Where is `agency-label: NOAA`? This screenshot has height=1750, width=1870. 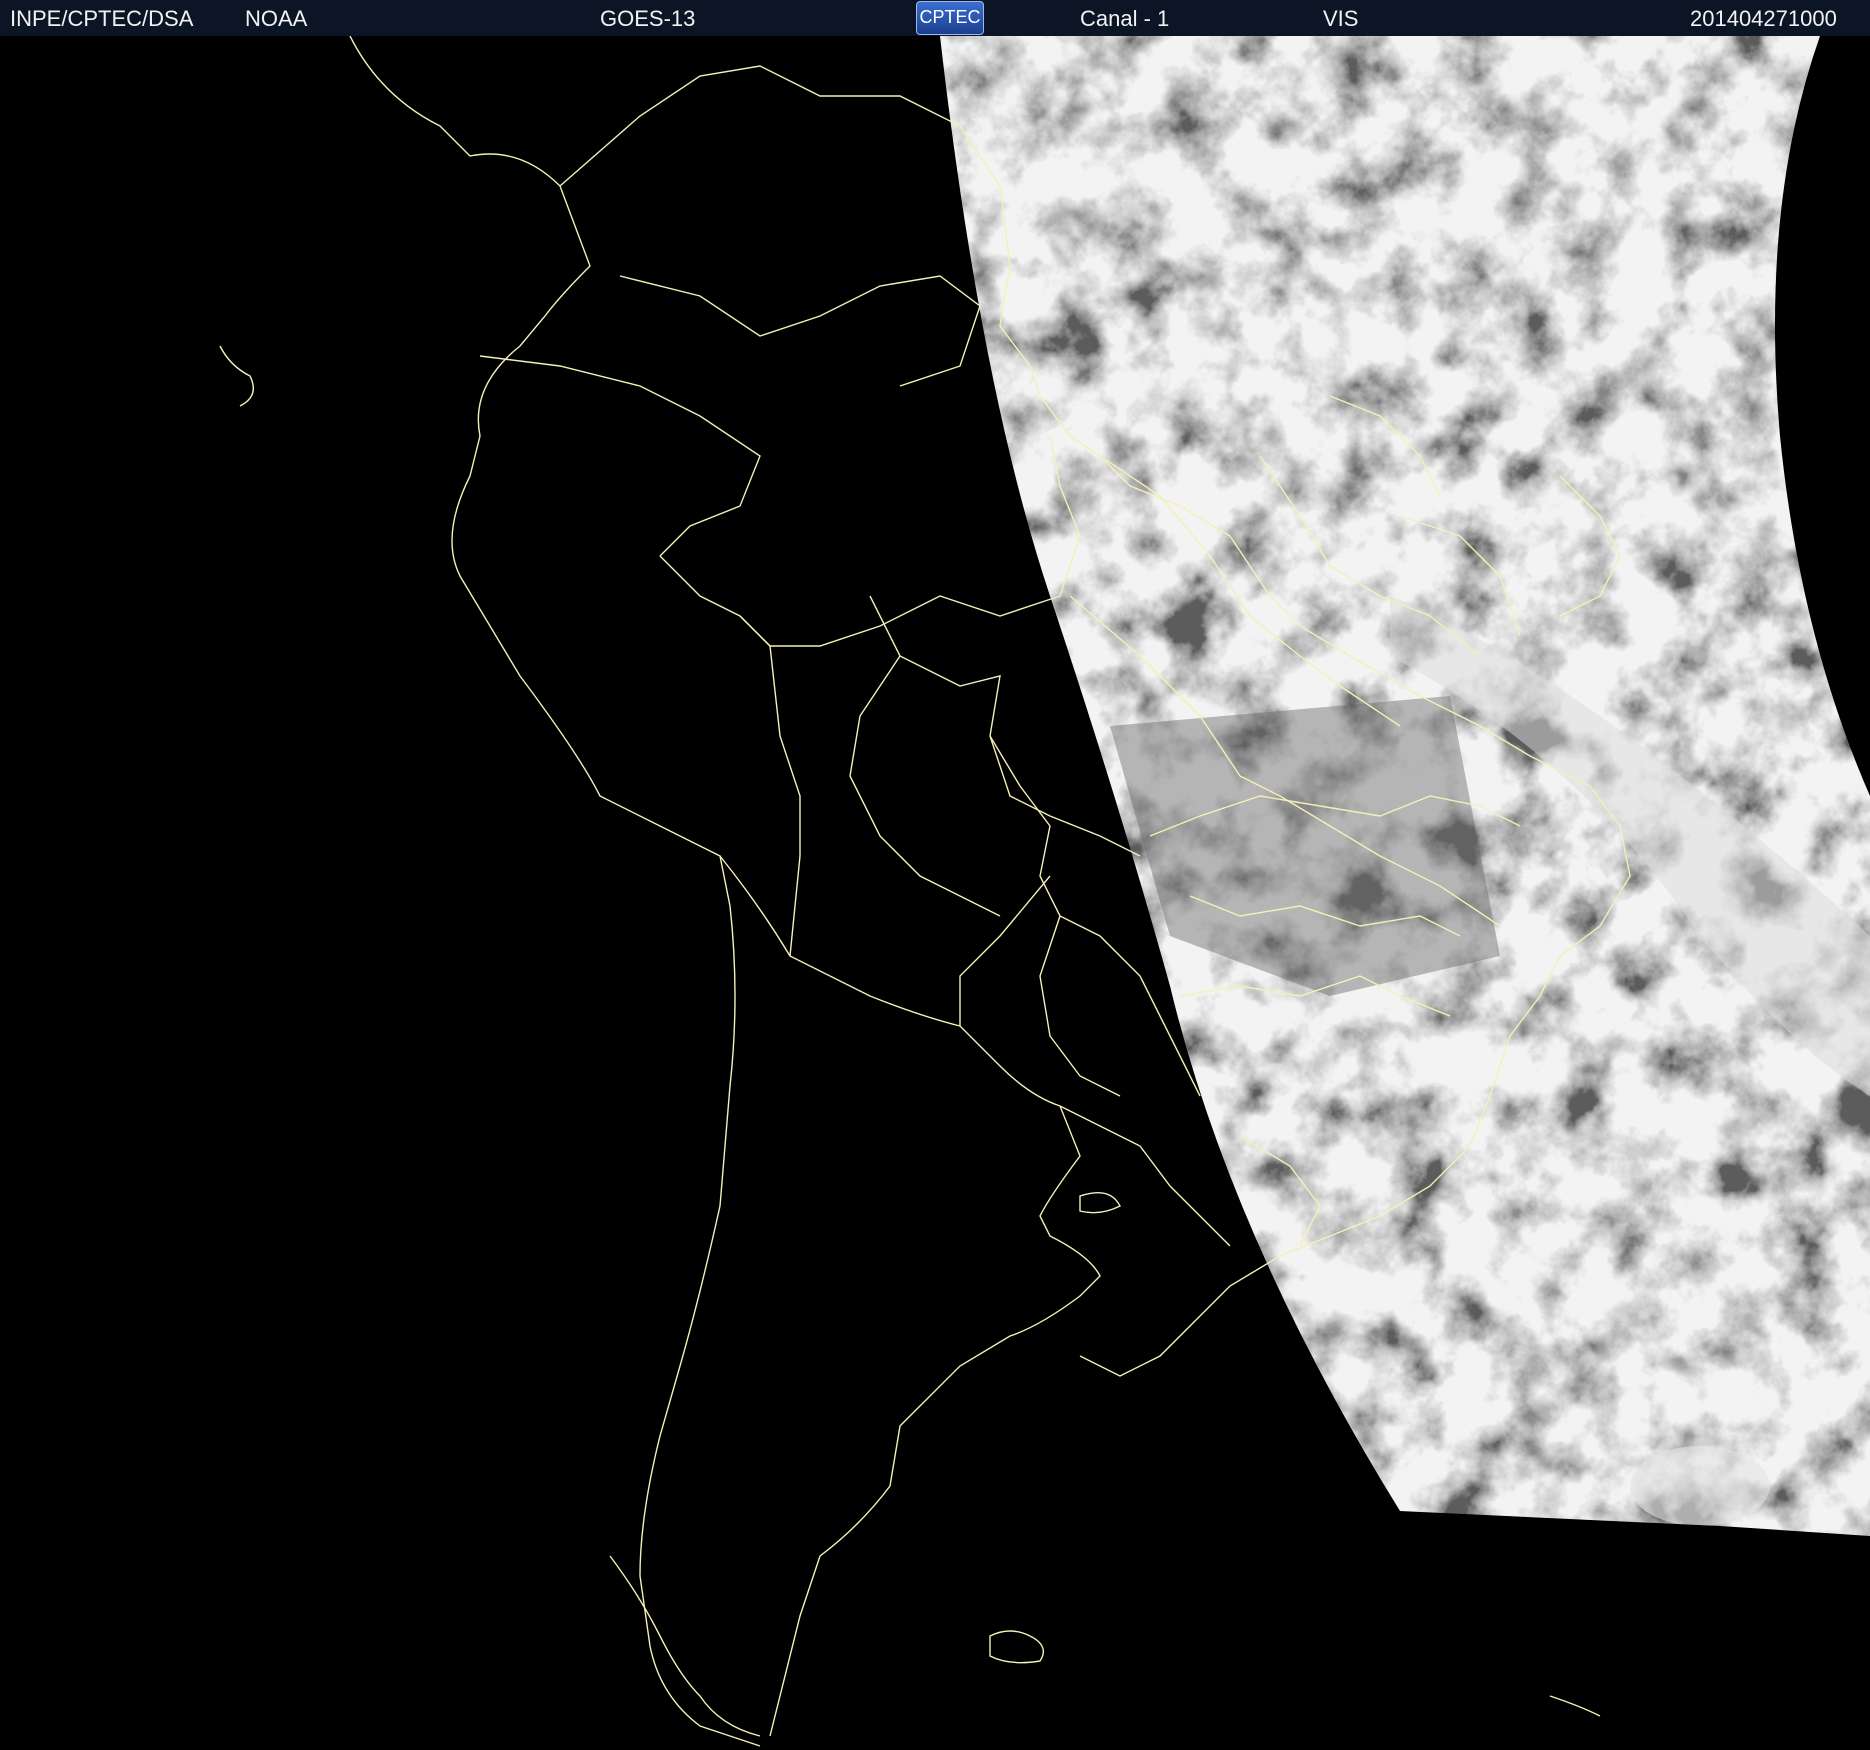
agency-label: NOAA is located at coordinates (276, 18).